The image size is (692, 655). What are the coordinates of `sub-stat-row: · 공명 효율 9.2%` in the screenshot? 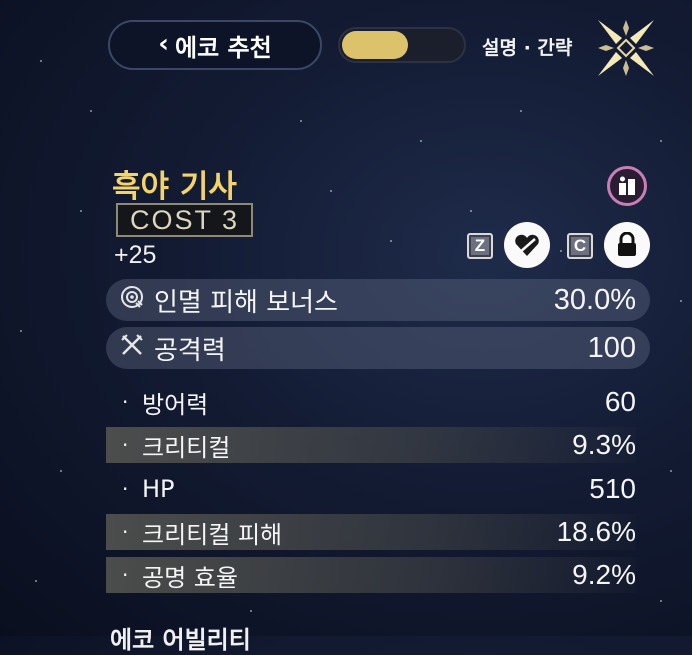 It's located at (371, 575).